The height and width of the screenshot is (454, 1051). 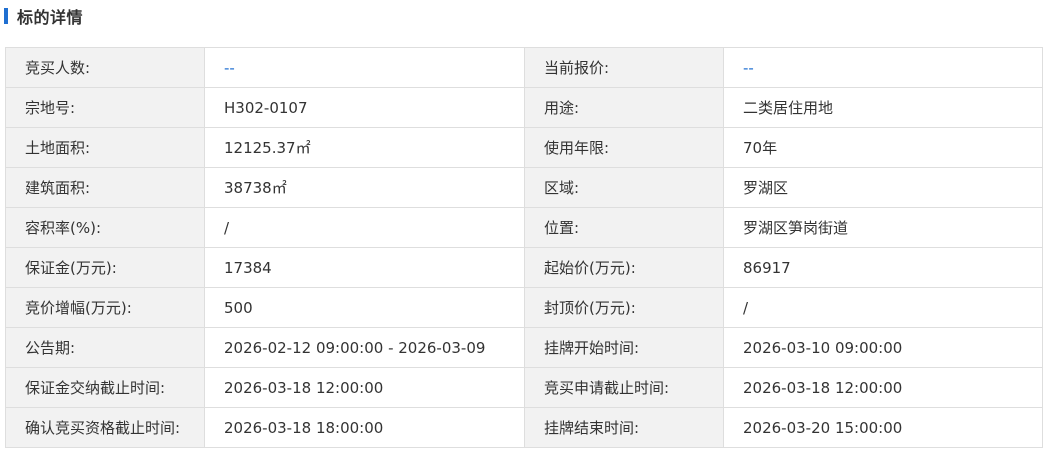 What do you see at coordinates (105, 227) in the screenshot?
I see `label-plot-ratio: 容积率(%):` at bounding box center [105, 227].